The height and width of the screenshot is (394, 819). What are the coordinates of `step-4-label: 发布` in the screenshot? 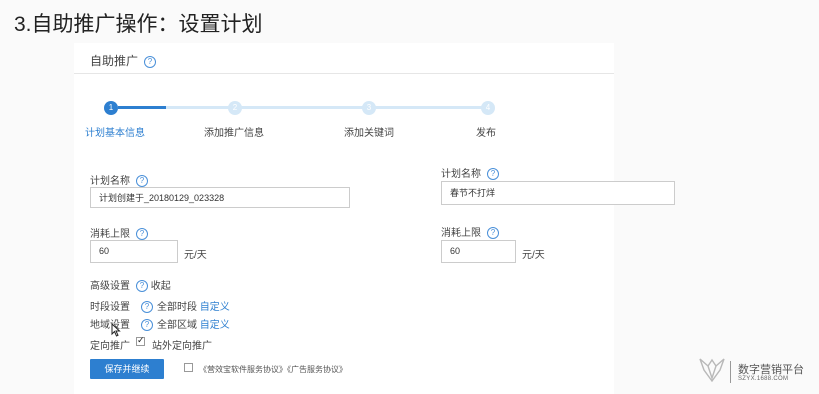 It's located at (486, 131).